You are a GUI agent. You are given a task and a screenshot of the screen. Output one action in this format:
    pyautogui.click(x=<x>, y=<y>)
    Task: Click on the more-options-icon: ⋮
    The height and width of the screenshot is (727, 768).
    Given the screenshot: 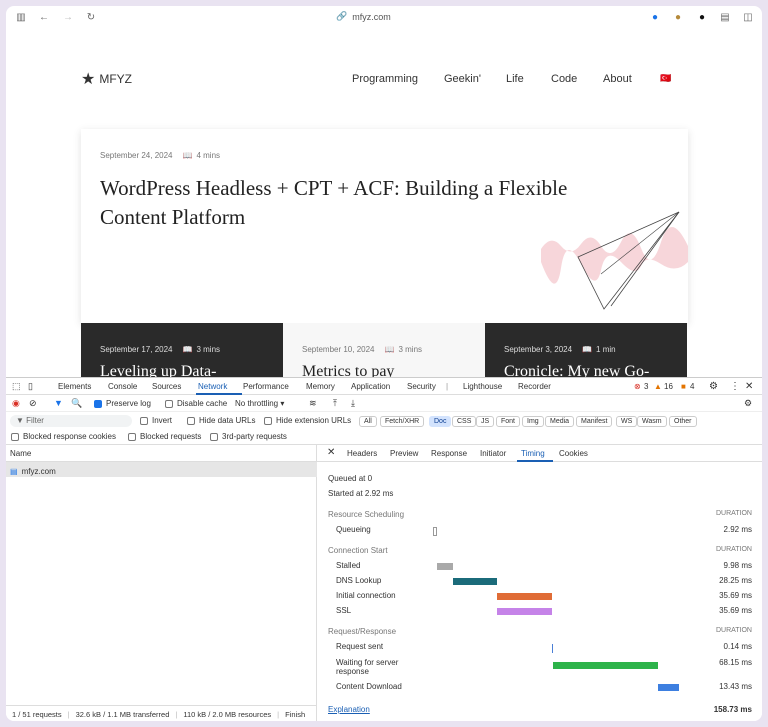 What is the action you would take?
    pyautogui.click(x=735, y=386)
    